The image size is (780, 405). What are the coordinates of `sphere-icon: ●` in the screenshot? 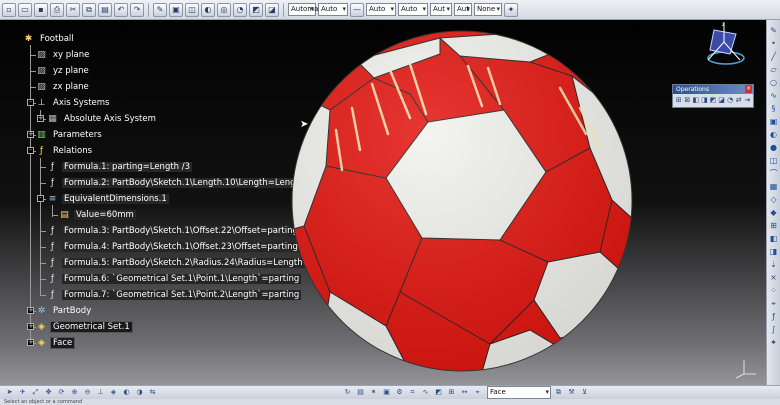 It's located at (774, 148).